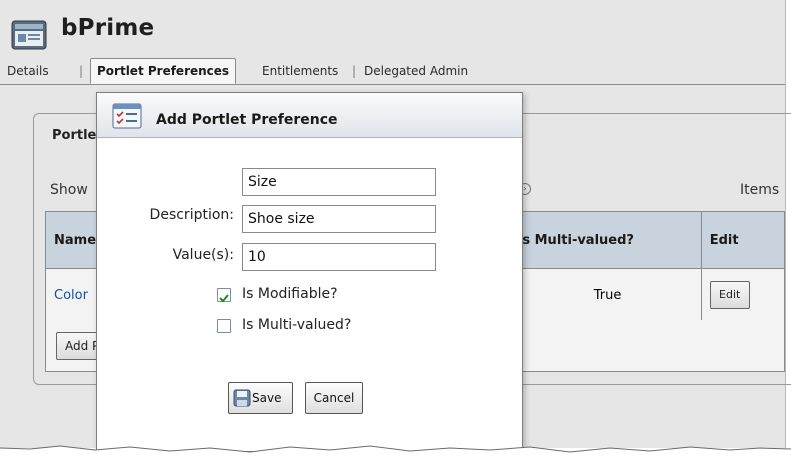 This screenshot has height=456, width=791. Describe the element at coordinates (607, 295) in the screenshot. I see `row-multi-valued: True` at that location.